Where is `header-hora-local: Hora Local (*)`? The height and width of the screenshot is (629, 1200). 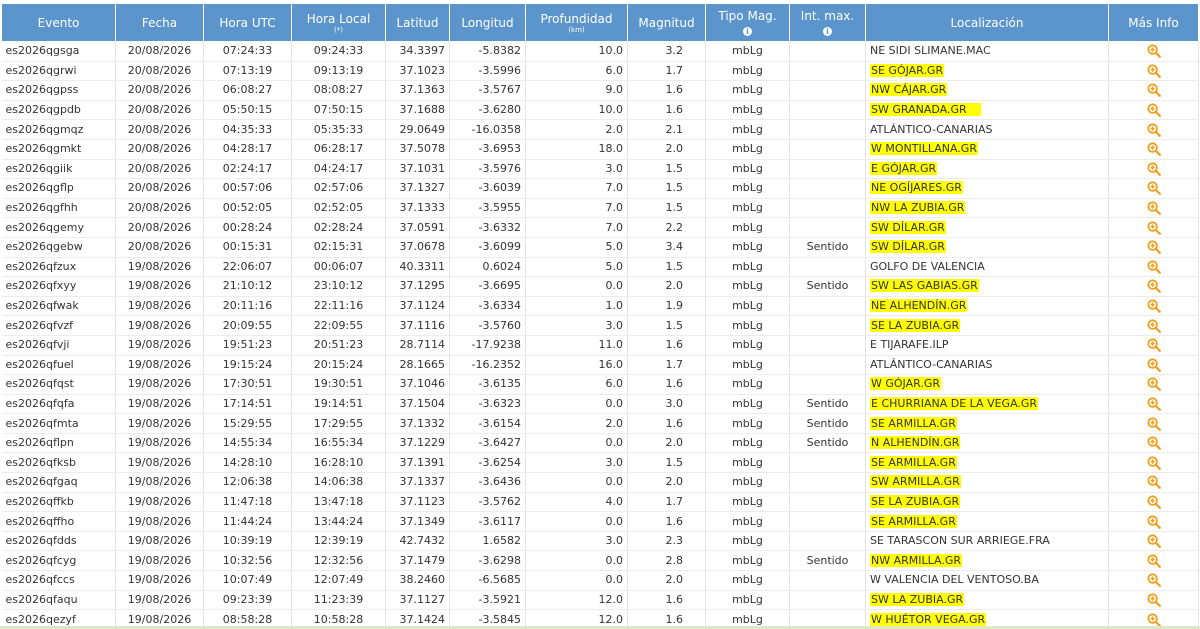
header-hora-local: Hora Local (*) is located at coordinates (338, 22).